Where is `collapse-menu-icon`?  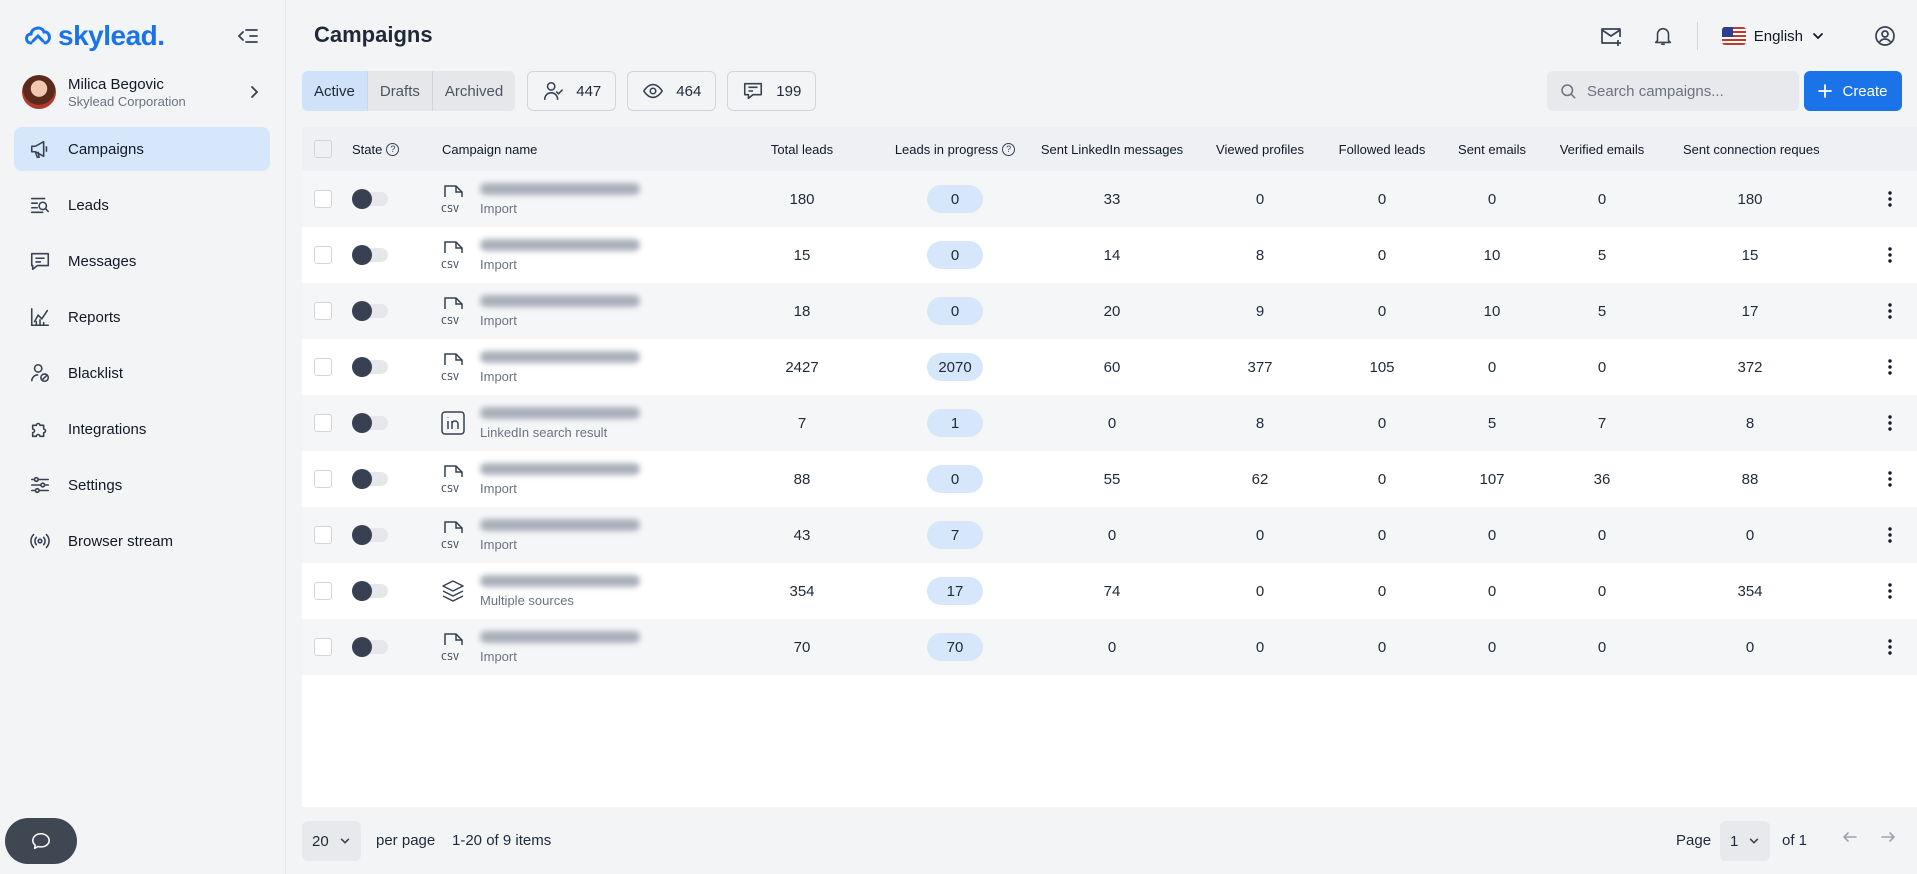 collapse-menu-icon is located at coordinates (247, 36).